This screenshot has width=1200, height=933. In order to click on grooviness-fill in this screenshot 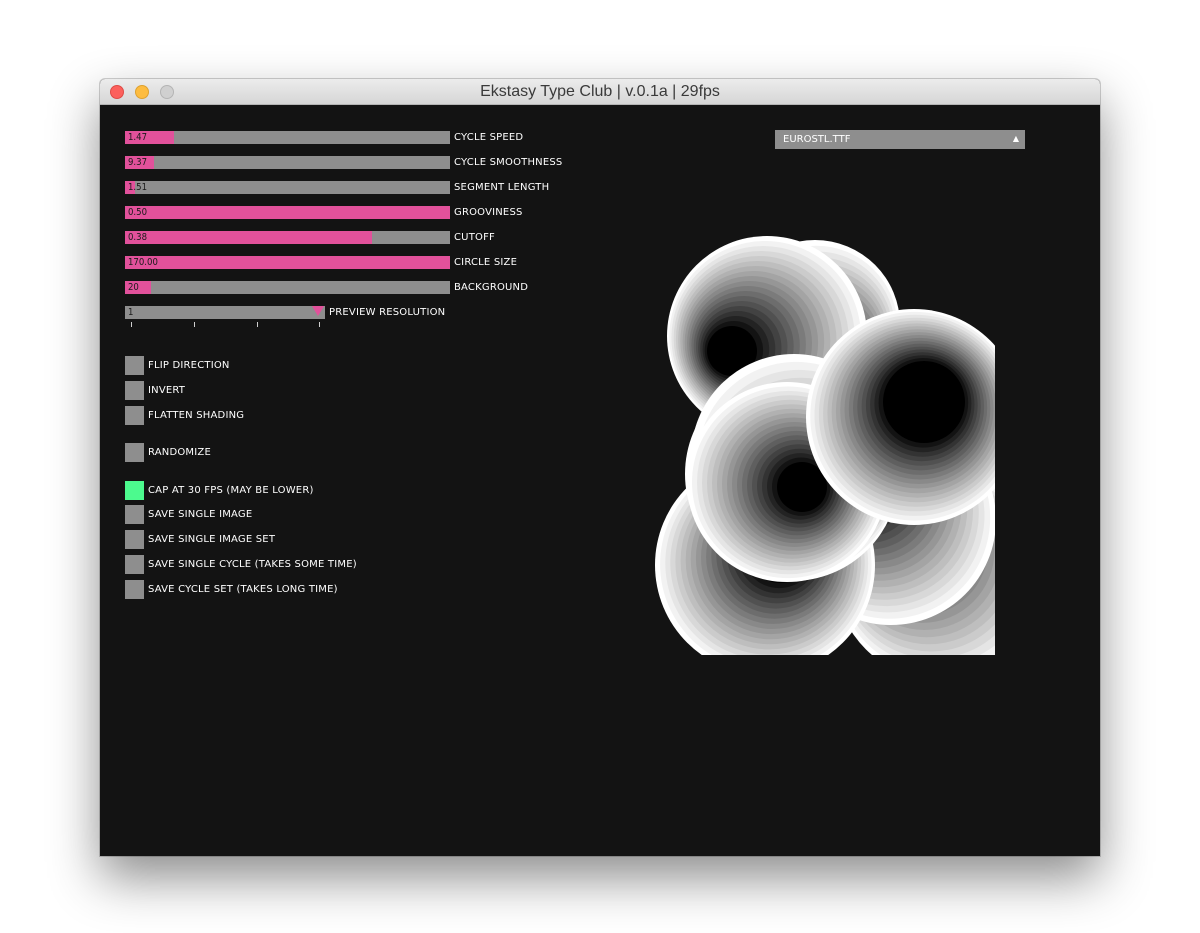, I will do `click(287, 212)`.